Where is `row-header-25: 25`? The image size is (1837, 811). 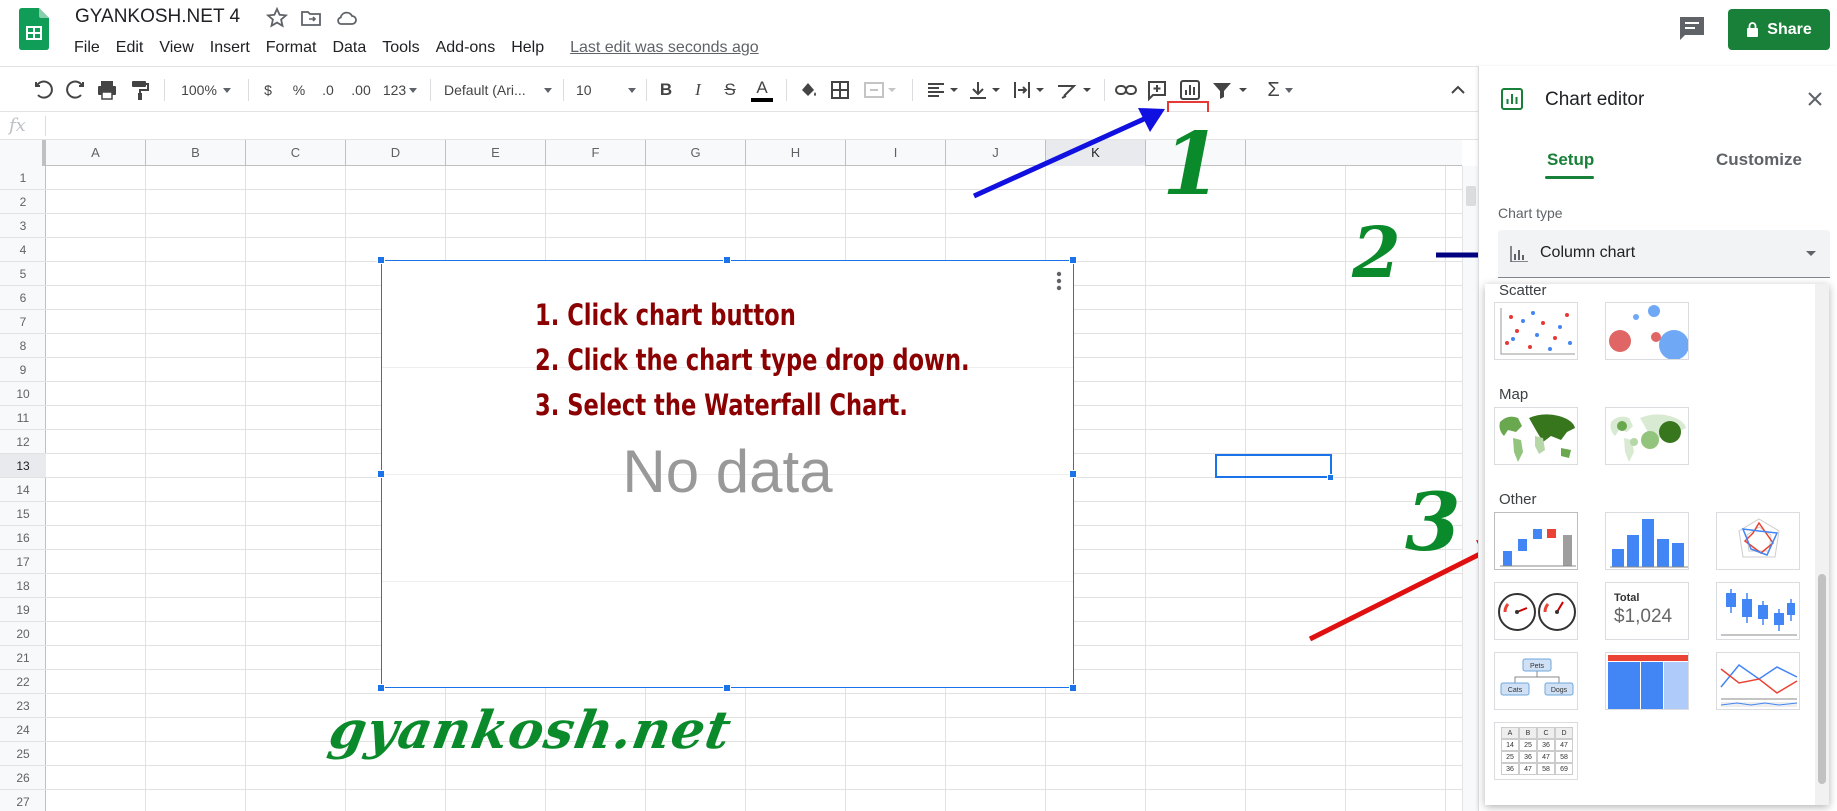
row-header-25: 25 is located at coordinates (23, 754).